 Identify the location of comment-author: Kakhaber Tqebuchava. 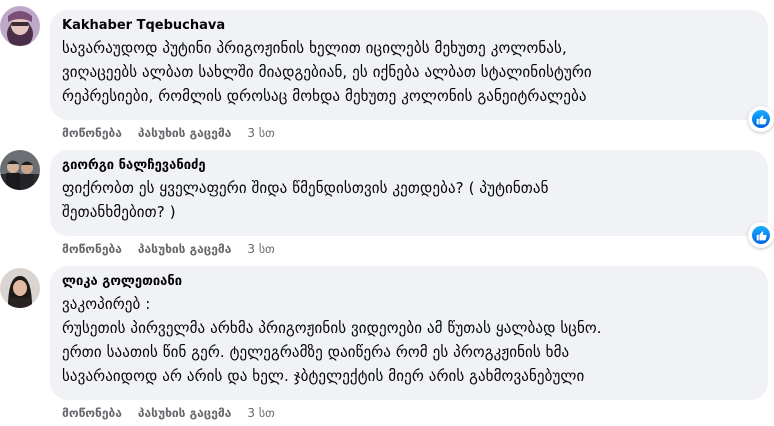
(408, 26).